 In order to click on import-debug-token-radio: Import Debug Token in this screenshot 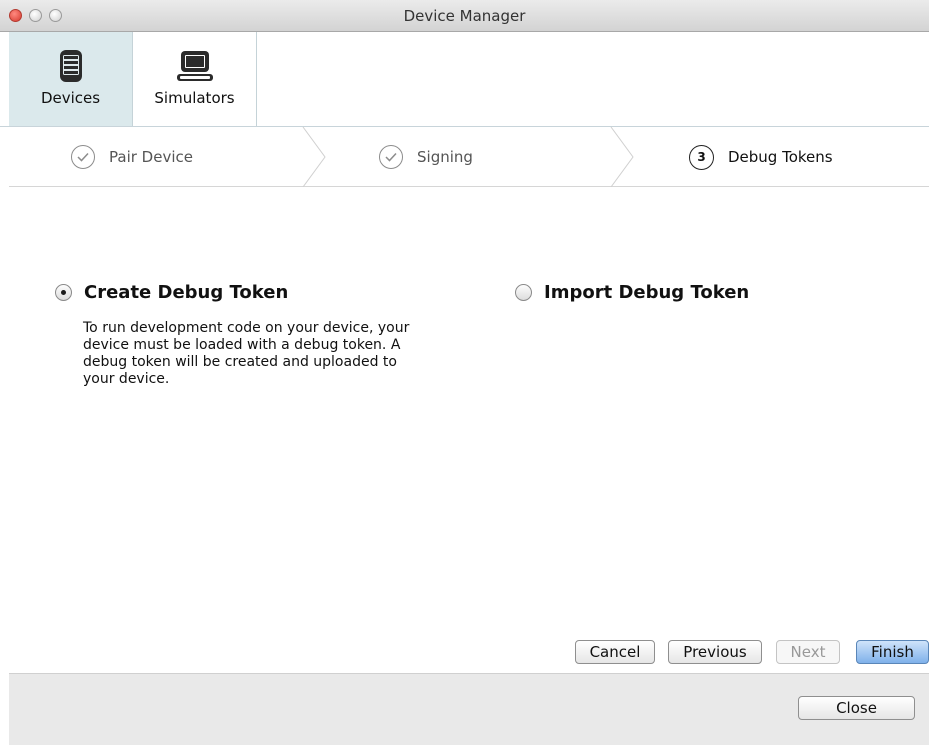, I will do `click(632, 292)`.